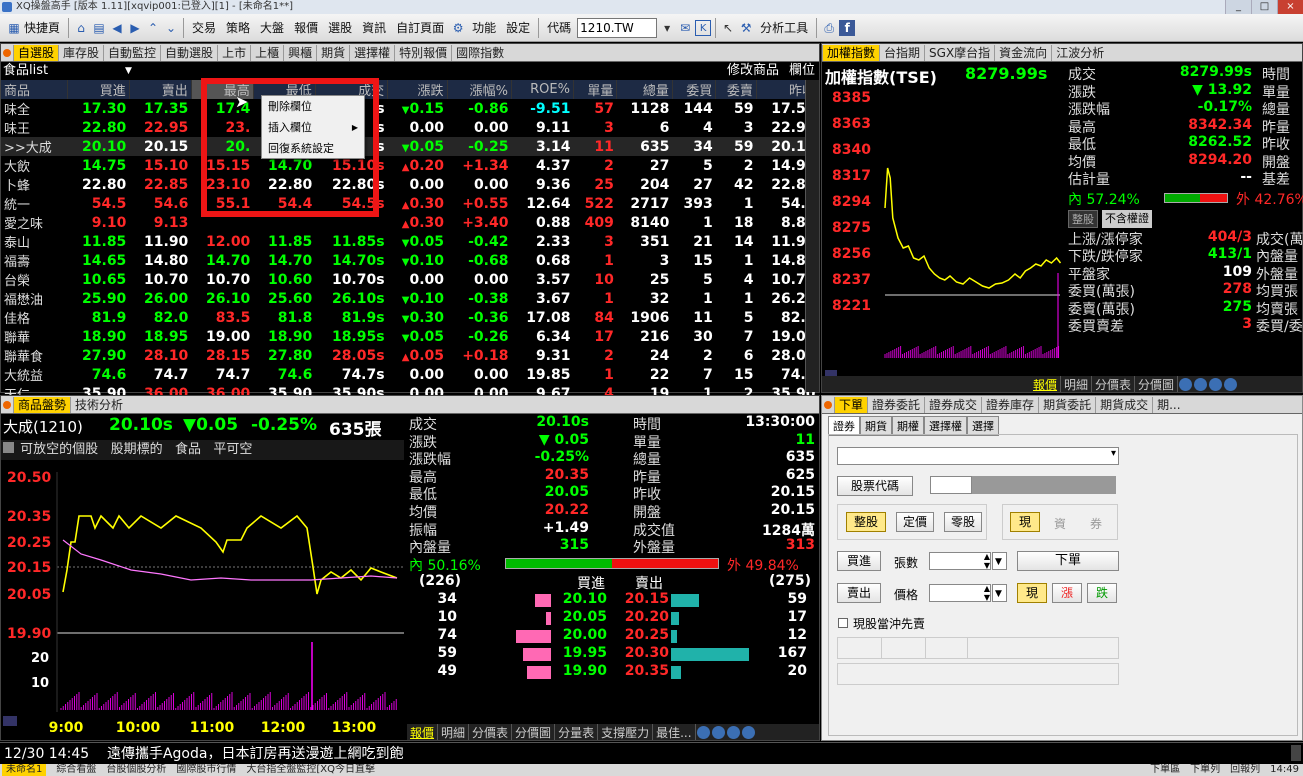 The image size is (1303, 776). I want to click on tab-stock-inventory: 證券庫存, so click(1009, 405).